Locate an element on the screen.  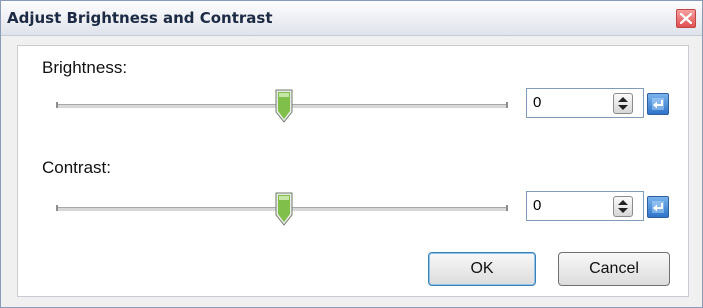
brightness-track-end is located at coordinates (507, 105).